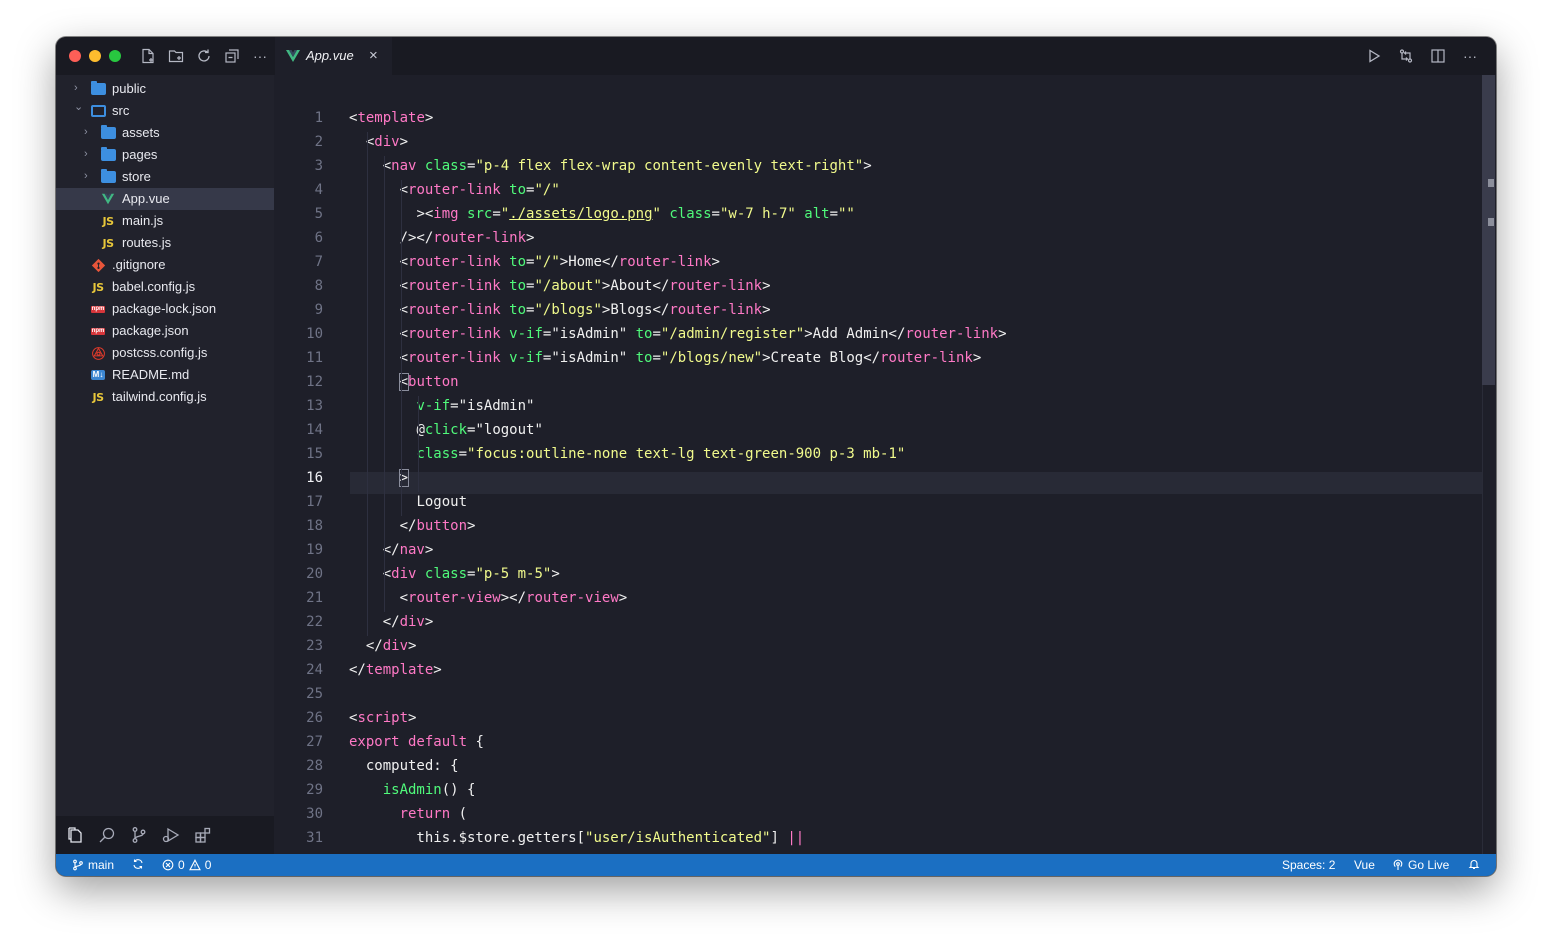  I want to click on code-token: =, so click(454, 406).